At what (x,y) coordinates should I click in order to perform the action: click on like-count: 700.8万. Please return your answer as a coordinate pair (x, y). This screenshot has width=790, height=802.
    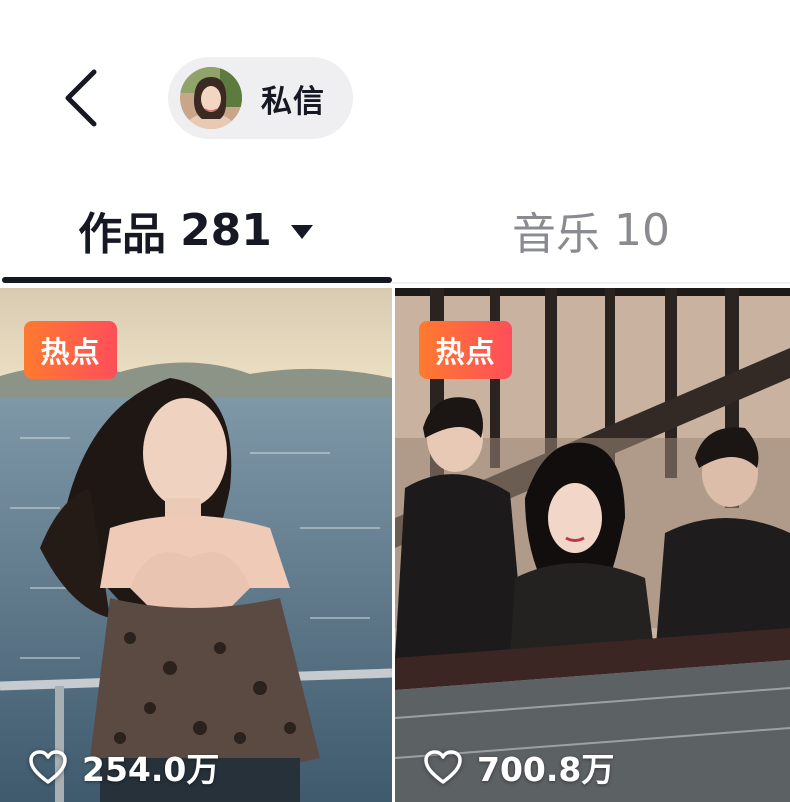
    Looking at the image, I should click on (546, 769).